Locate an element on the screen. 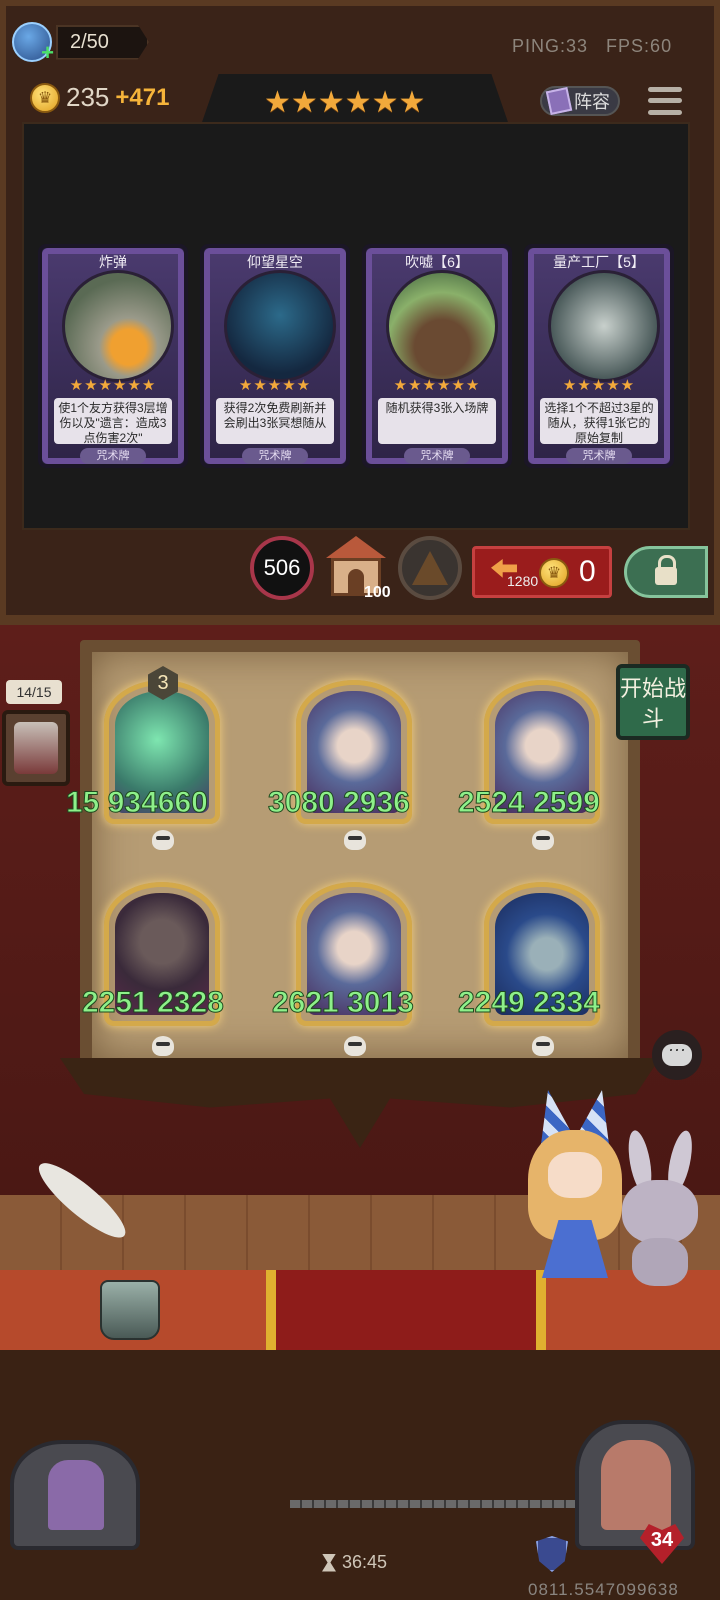 Image resolution: width=720 pixels, height=1600 pixels. shop-card: 仰望星空 ★★★★★ 获得2次免费刷新并会刷出3张冥想随从 咒术牌 is located at coordinates (275, 356).